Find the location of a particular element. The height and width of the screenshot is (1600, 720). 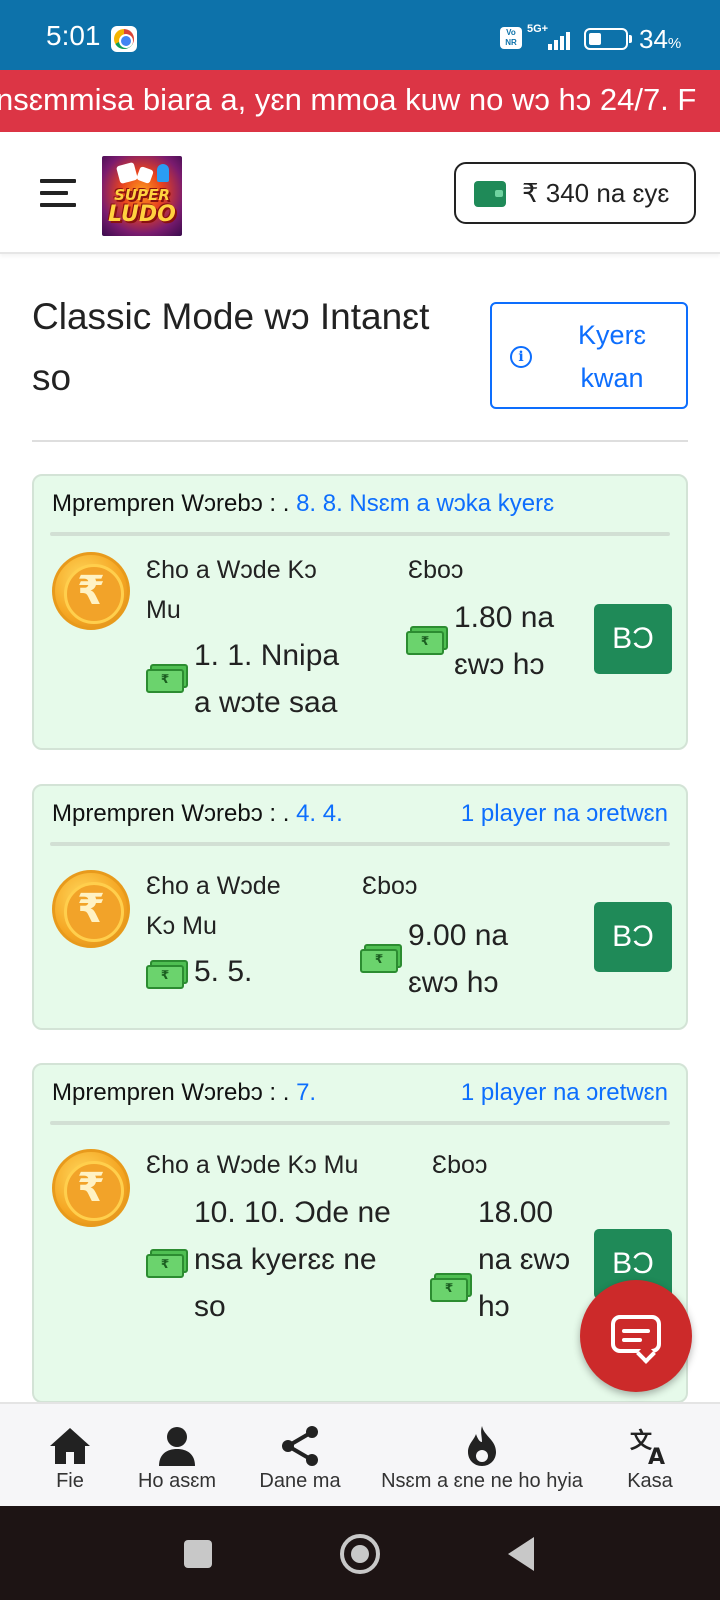

menu-button is located at coordinates (59, 193).